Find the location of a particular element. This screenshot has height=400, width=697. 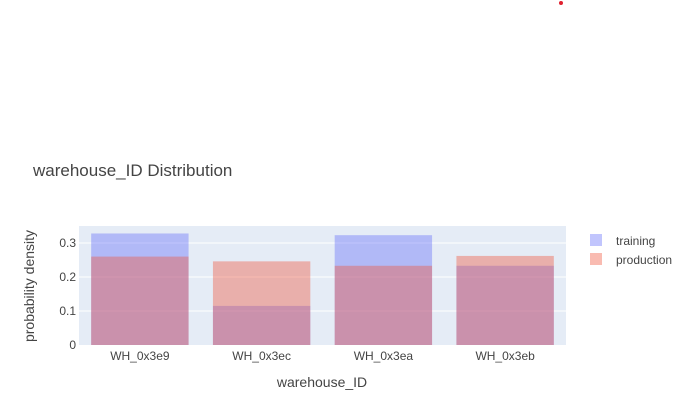

x-tick-label: WH_0x3ea is located at coordinates (384, 356).